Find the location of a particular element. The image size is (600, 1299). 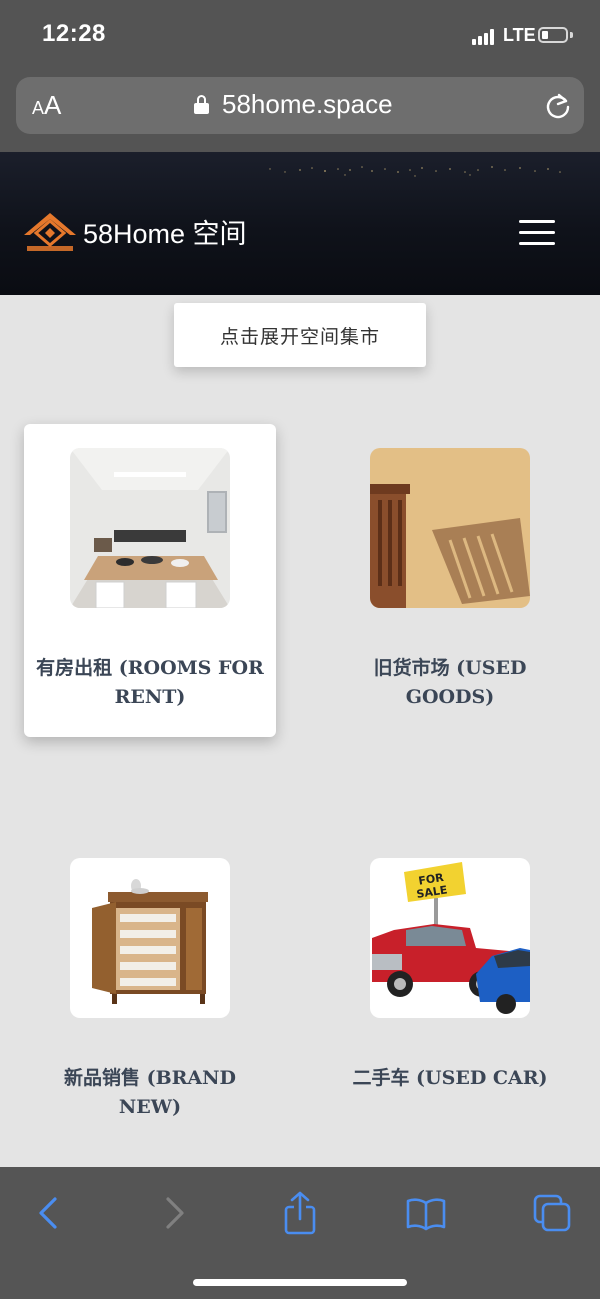

text-size-small: A is located at coordinates (38, 108).